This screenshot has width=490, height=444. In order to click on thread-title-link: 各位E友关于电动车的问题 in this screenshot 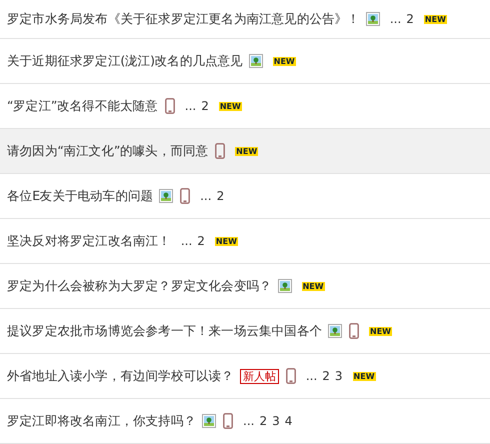, I will do `click(80, 196)`.